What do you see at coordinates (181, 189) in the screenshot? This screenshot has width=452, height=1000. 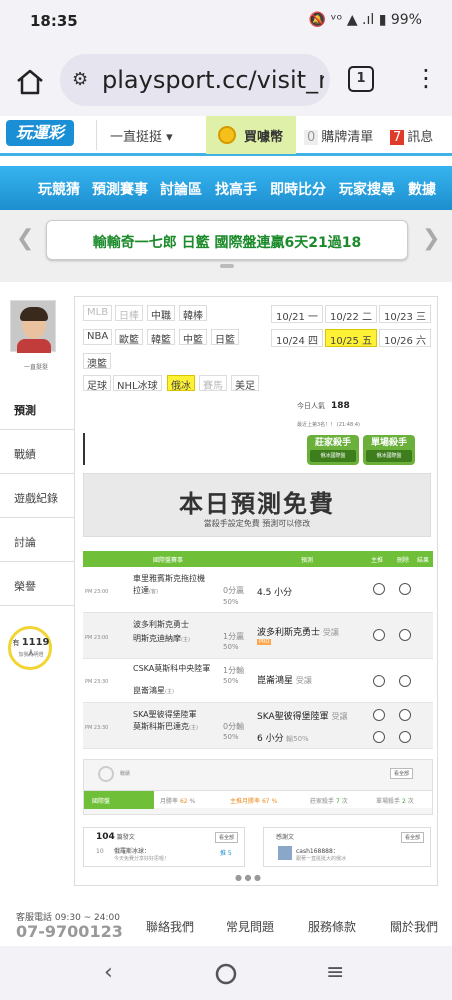 I see `nav-item: 討論區` at bounding box center [181, 189].